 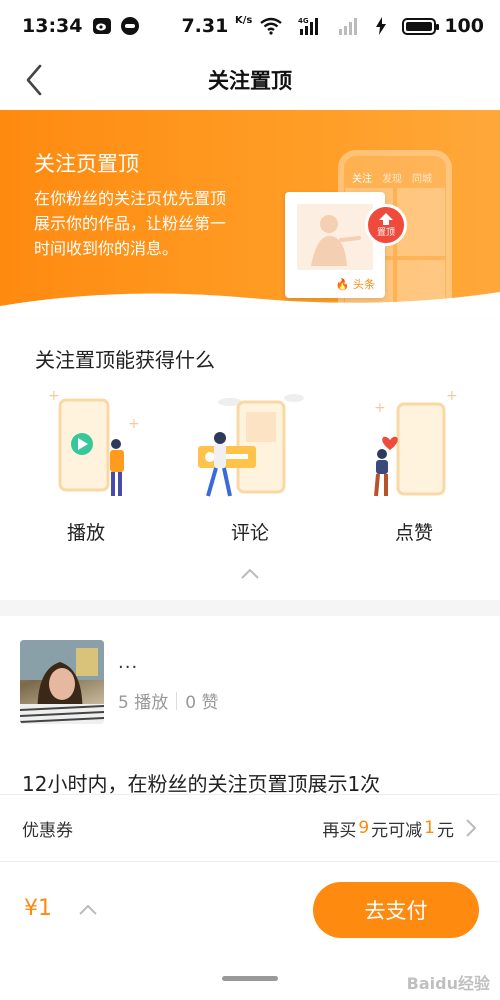 What do you see at coordinates (396, 910) in the screenshot?
I see `pay-button: 去支付` at bounding box center [396, 910].